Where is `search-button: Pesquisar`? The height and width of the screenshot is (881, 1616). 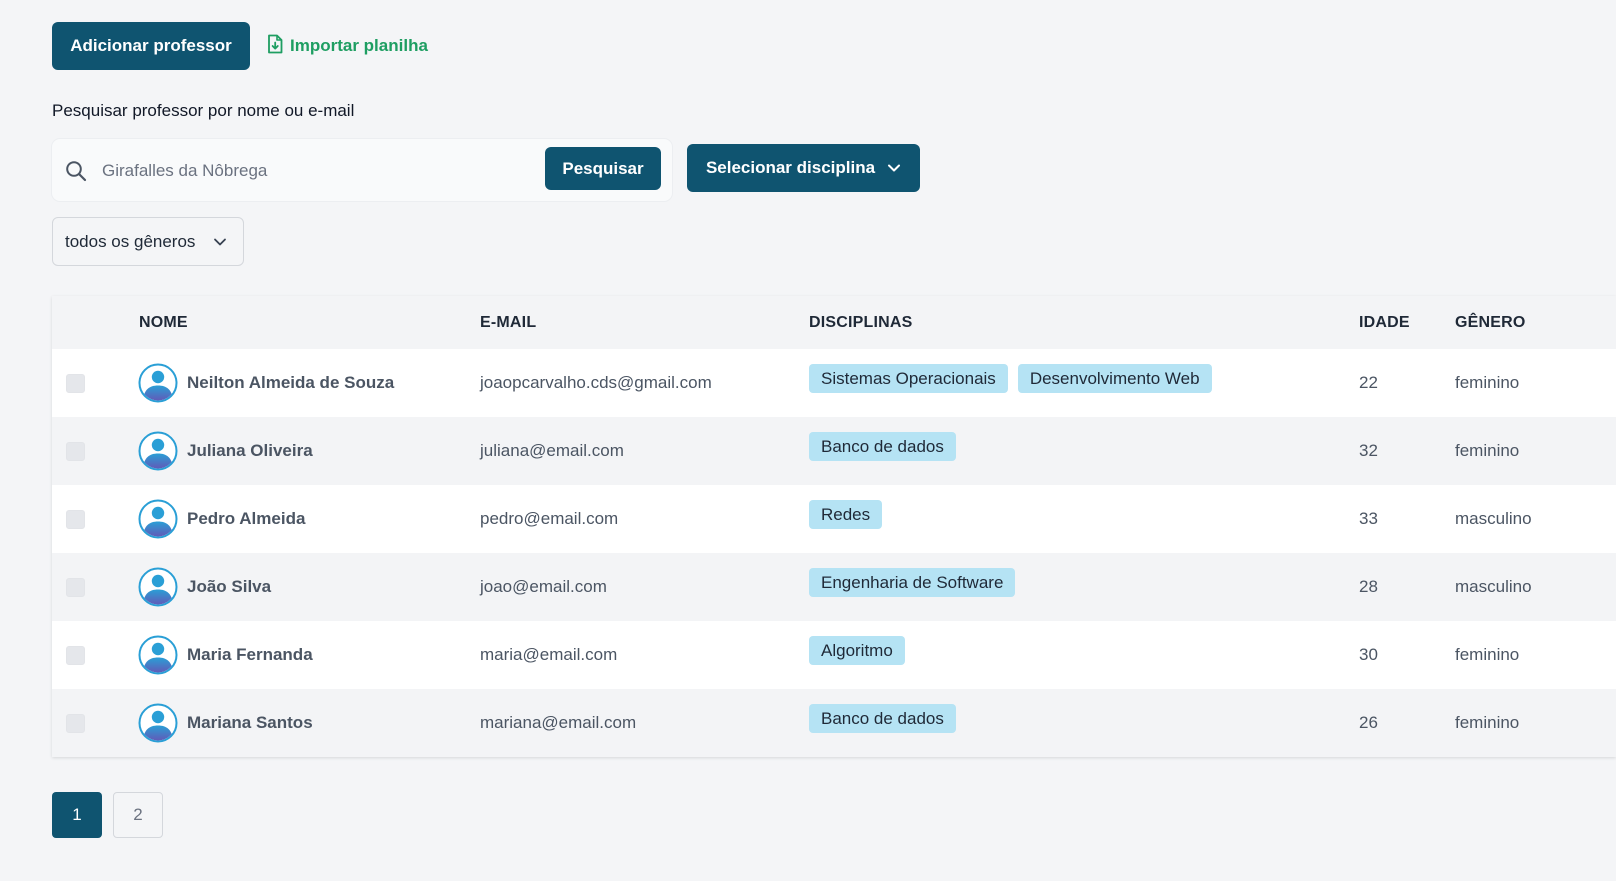
search-button: Pesquisar is located at coordinates (603, 168).